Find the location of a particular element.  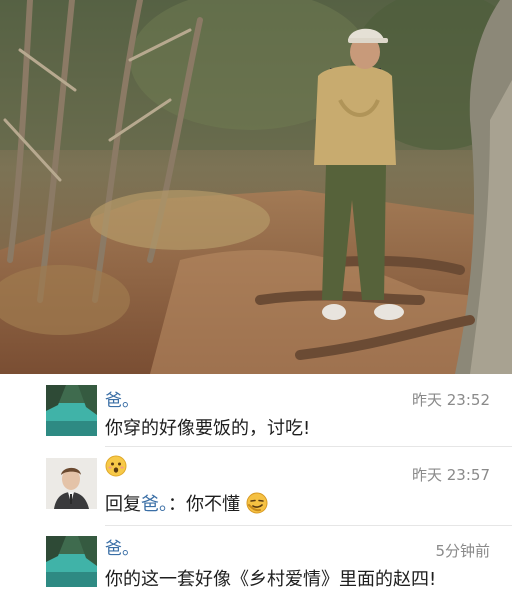

comment-time: 5分钟前 is located at coordinates (462, 551).